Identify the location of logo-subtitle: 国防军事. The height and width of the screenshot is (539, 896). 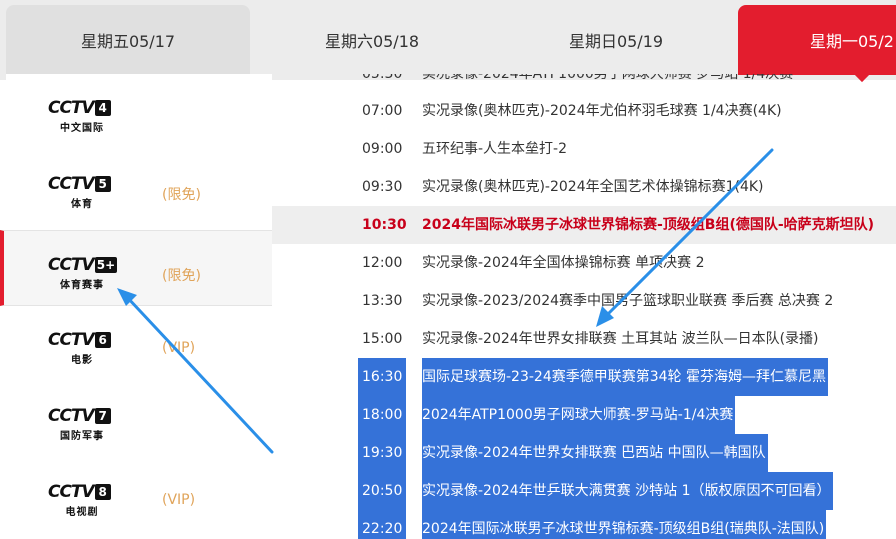
(82, 436).